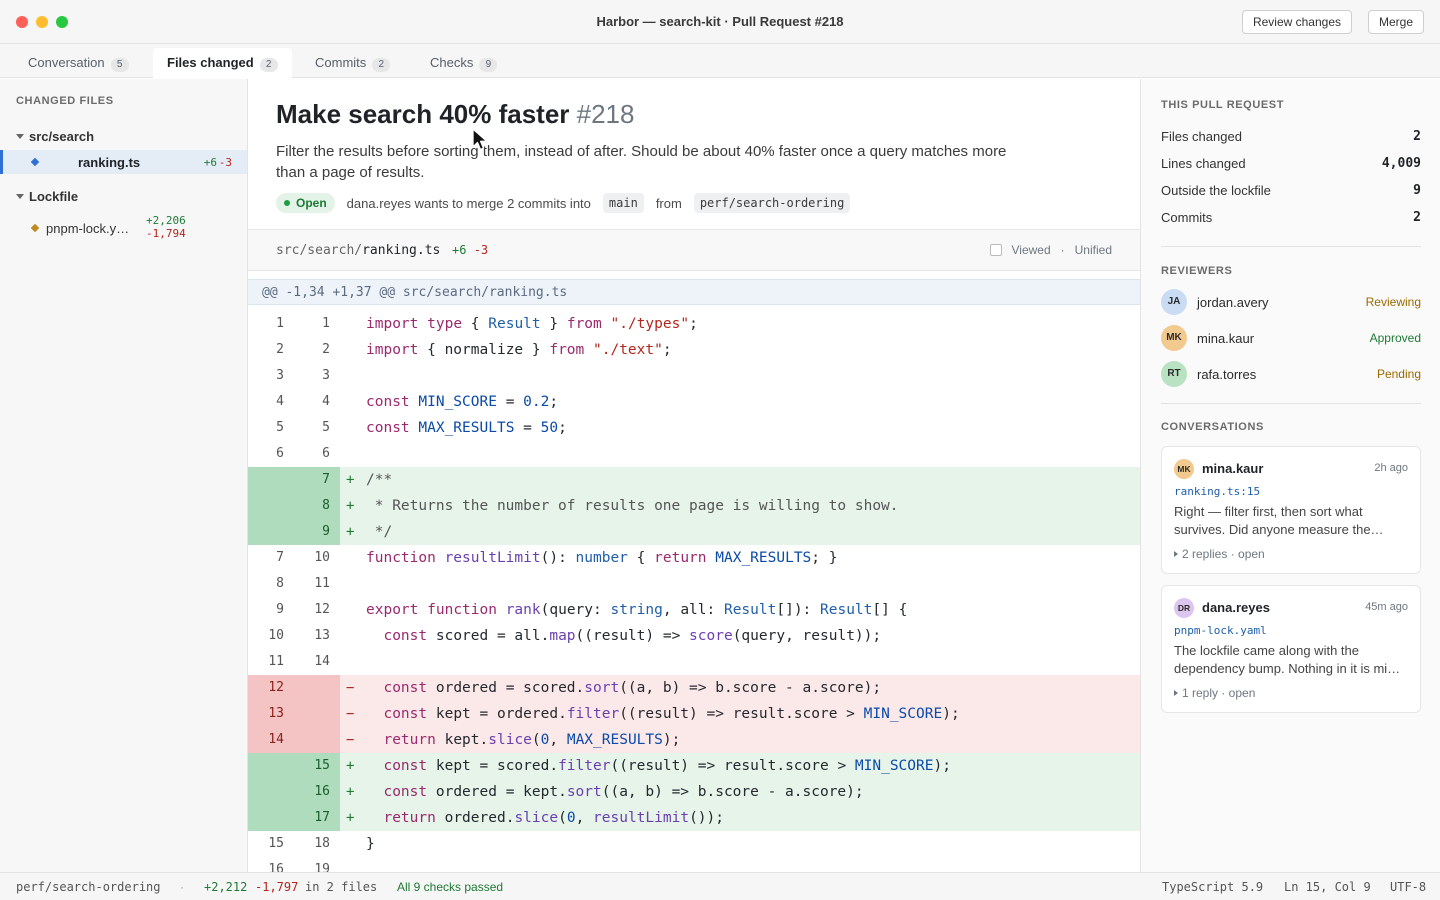 Image resolution: width=1440 pixels, height=900 pixels. I want to click on old-line-number: 4, so click(266, 402).